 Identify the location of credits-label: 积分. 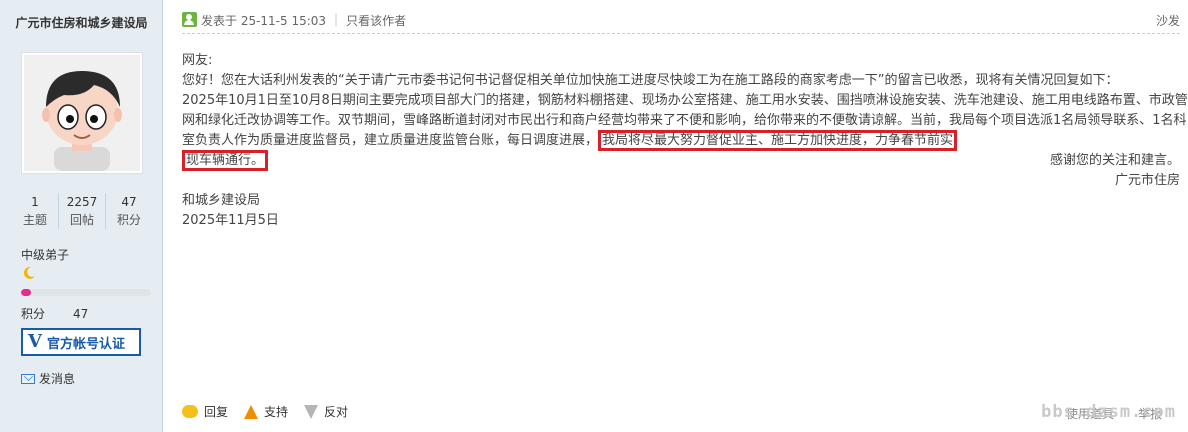
(33, 314).